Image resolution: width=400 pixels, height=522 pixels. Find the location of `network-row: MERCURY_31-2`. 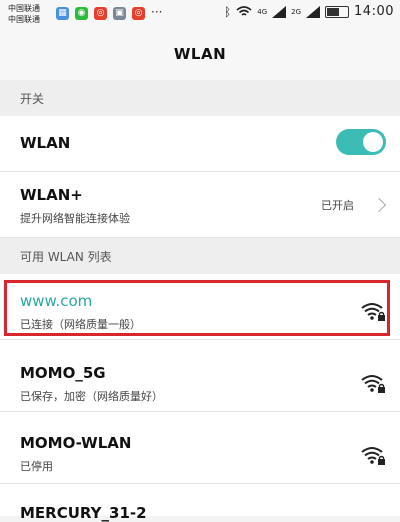

network-row: MERCURY_31-2 is located at coordinates (200, 503).